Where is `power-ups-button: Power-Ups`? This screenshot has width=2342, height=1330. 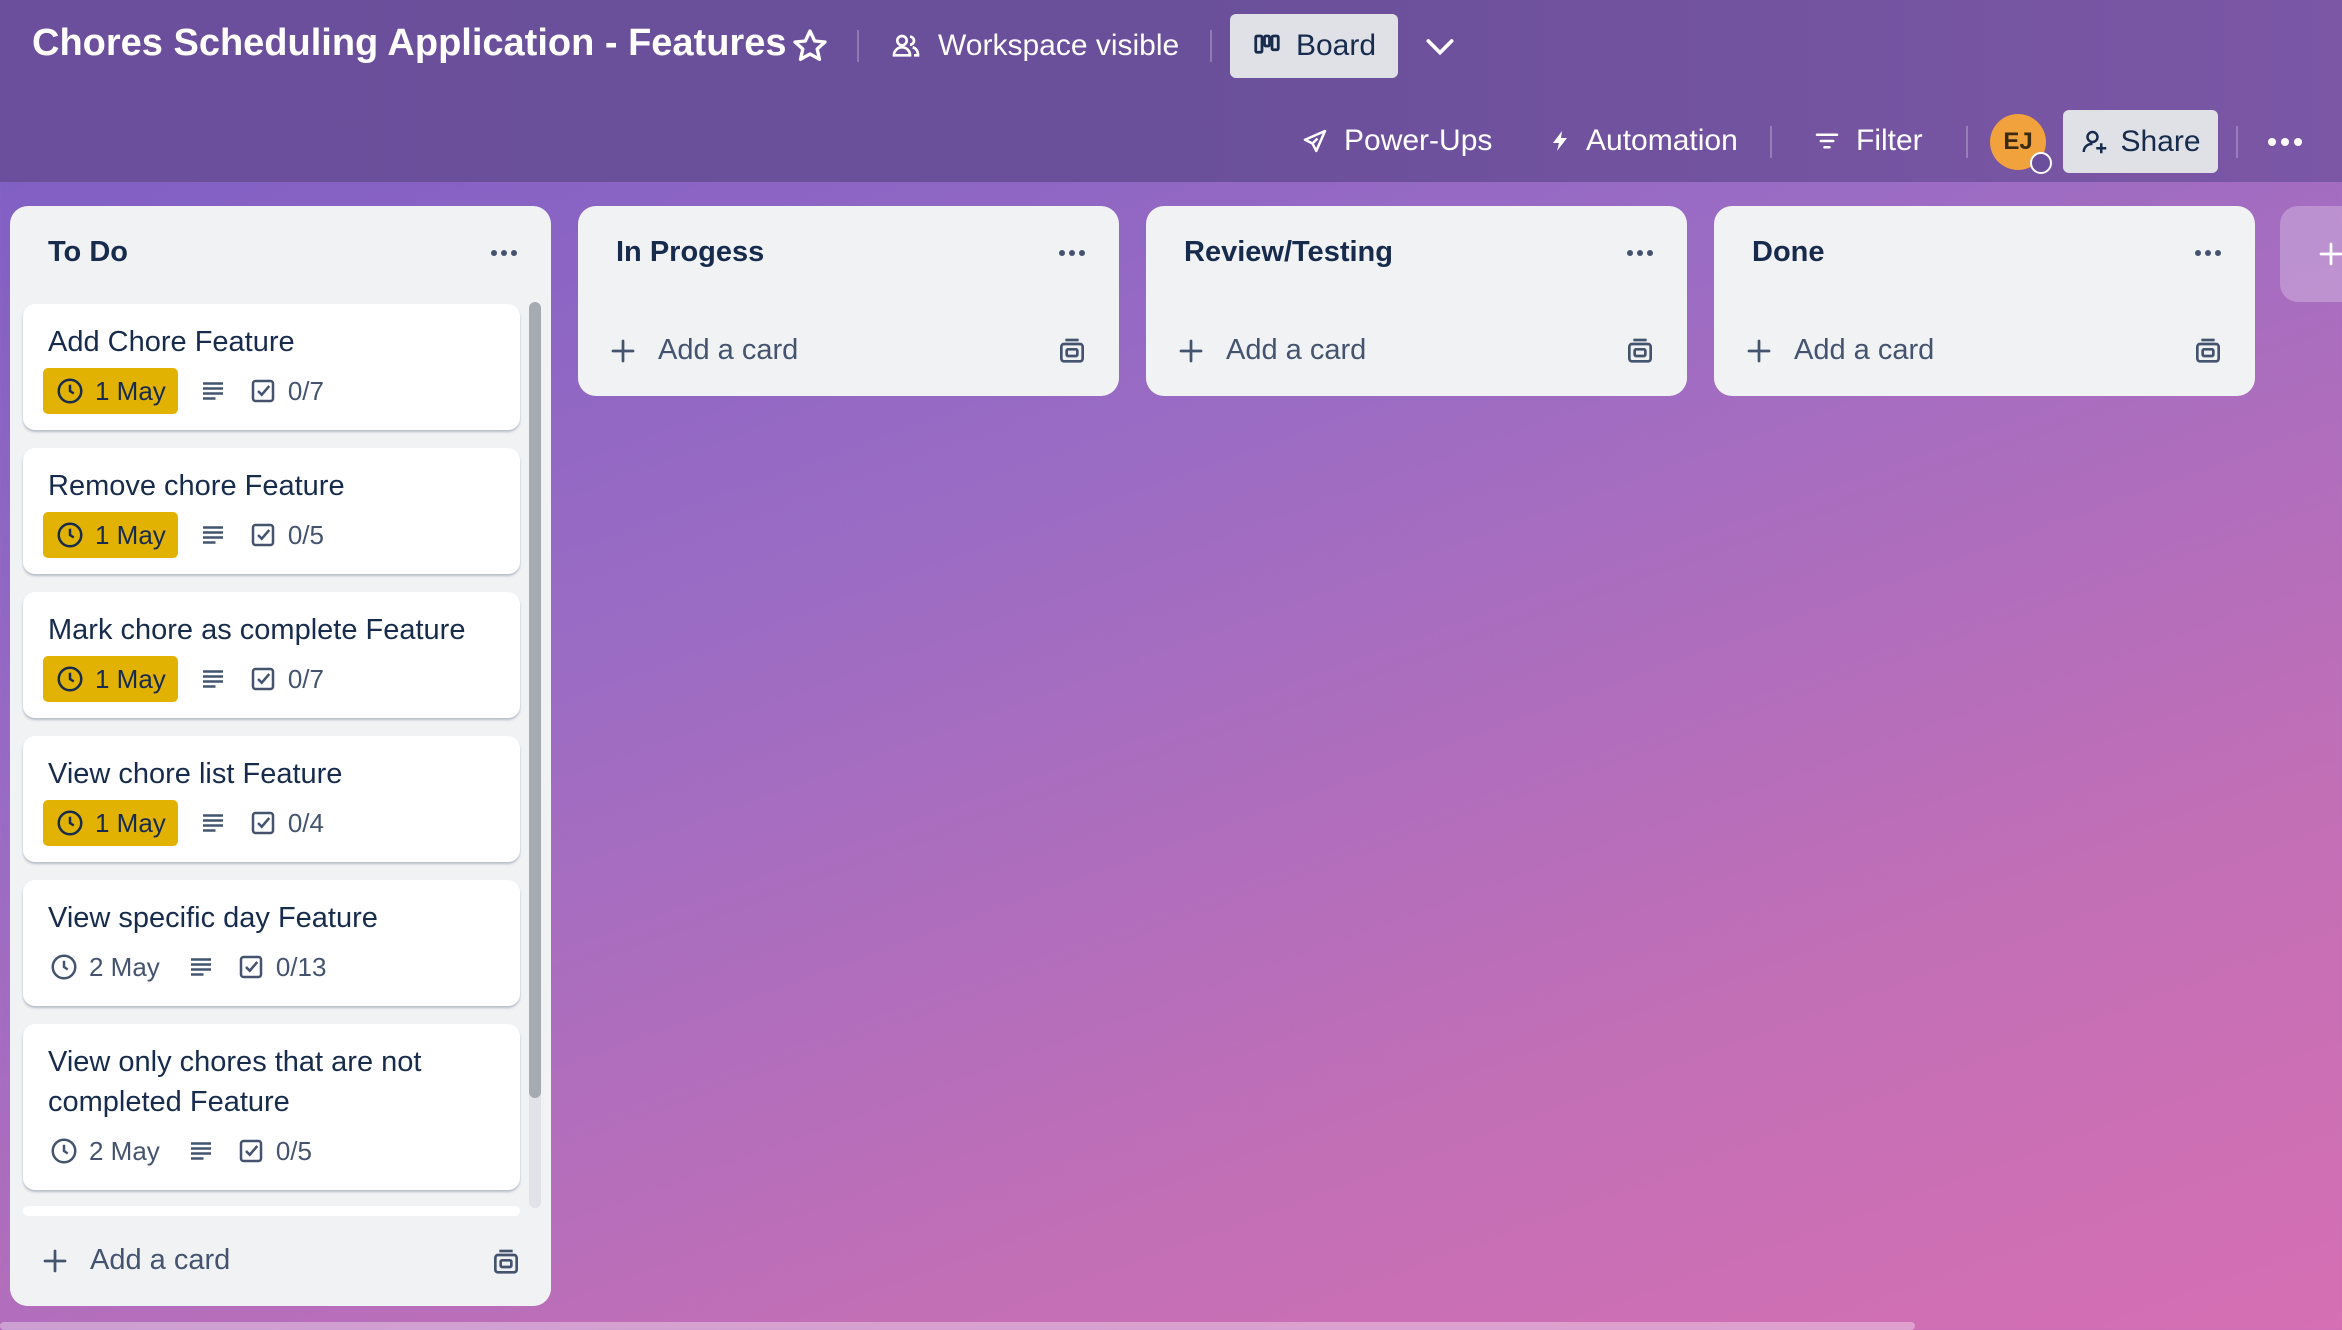 power-ups-button: Power-Ups is located at coordinates (1396, 141).